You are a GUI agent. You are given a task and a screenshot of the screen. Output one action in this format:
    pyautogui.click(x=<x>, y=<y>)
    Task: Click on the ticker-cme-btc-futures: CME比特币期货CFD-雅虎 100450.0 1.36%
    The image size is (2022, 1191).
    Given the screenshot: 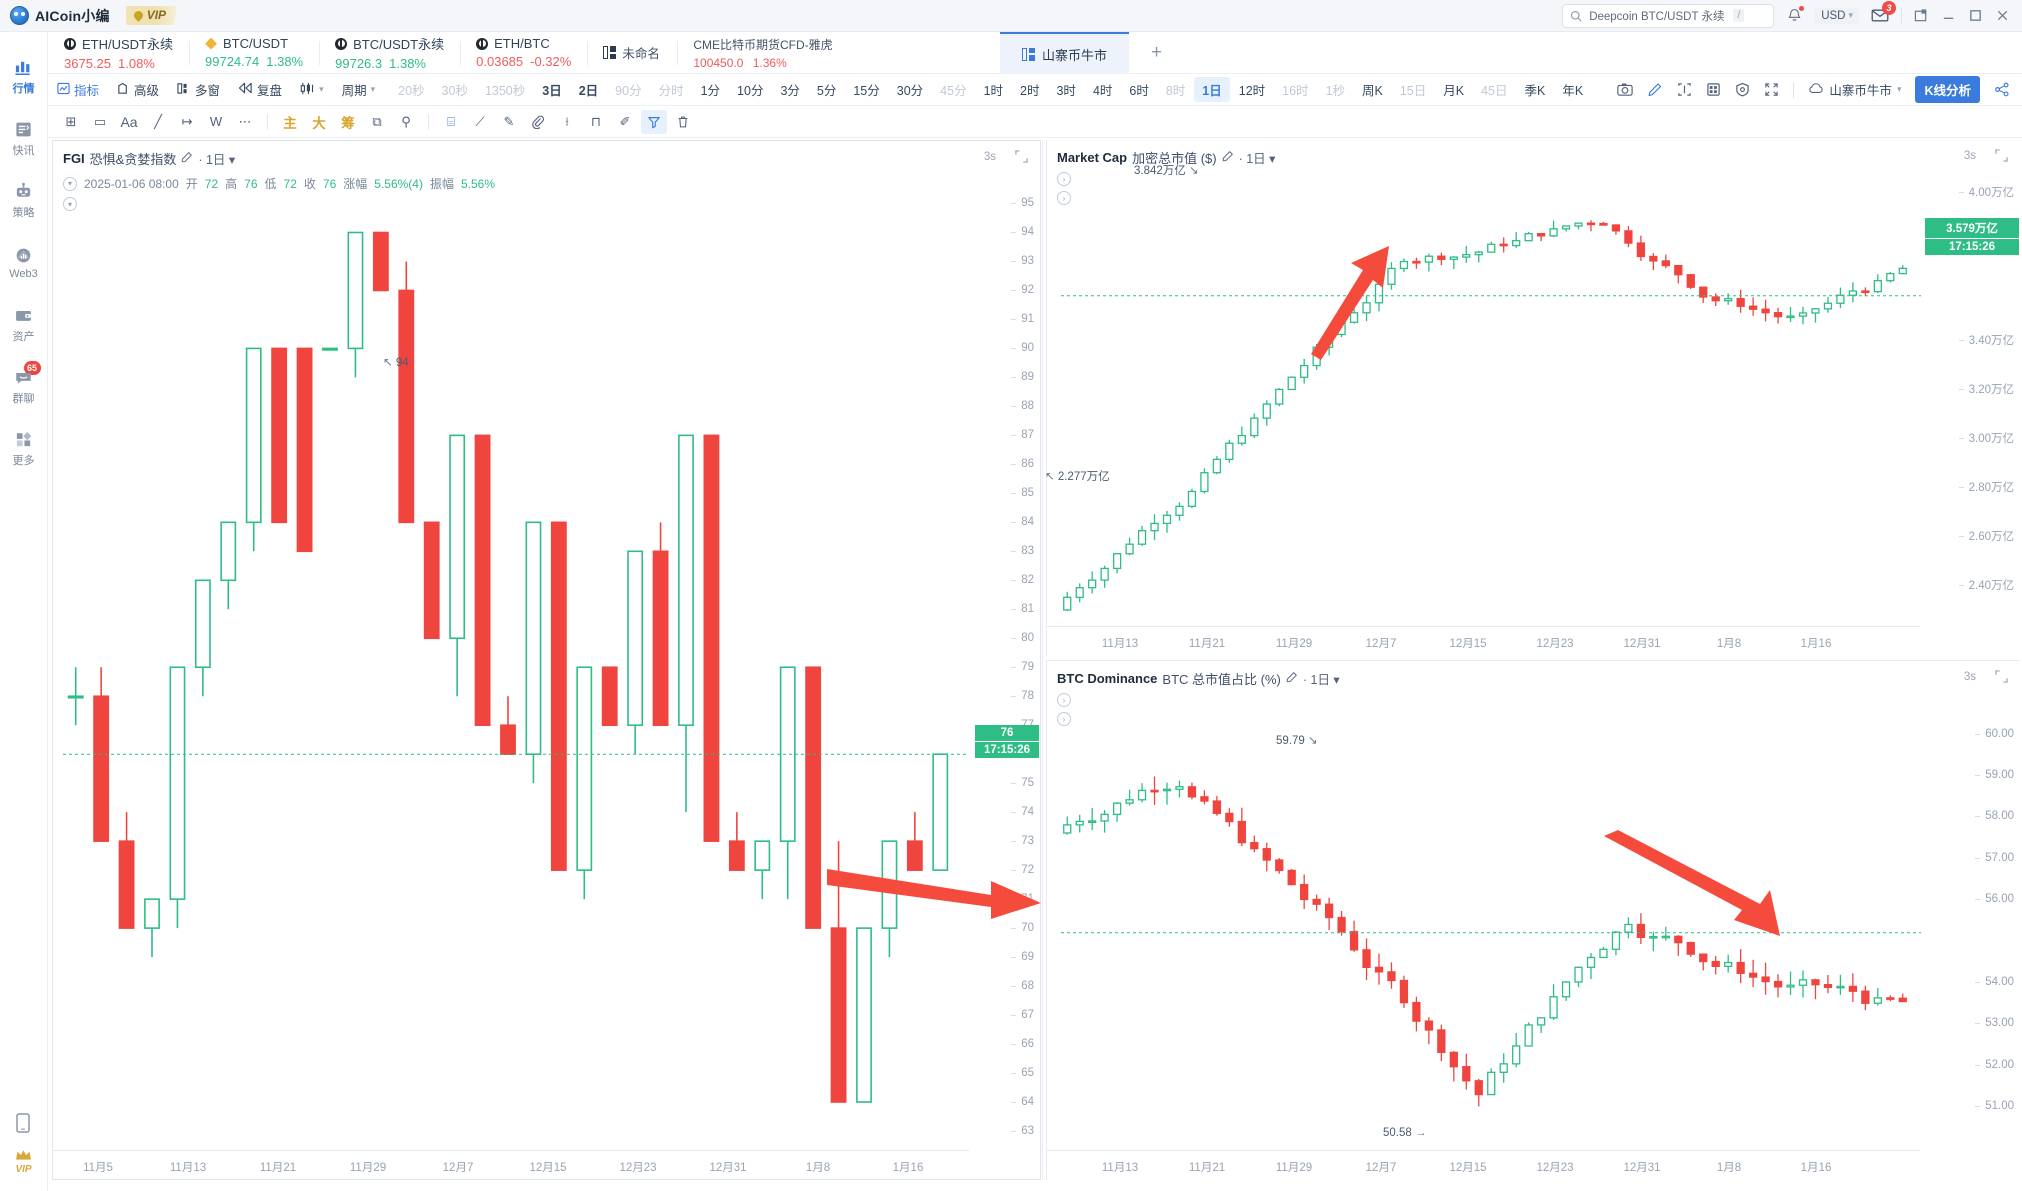 What is the action you would take?
    pyautogui.click(x=762, y=53)
    